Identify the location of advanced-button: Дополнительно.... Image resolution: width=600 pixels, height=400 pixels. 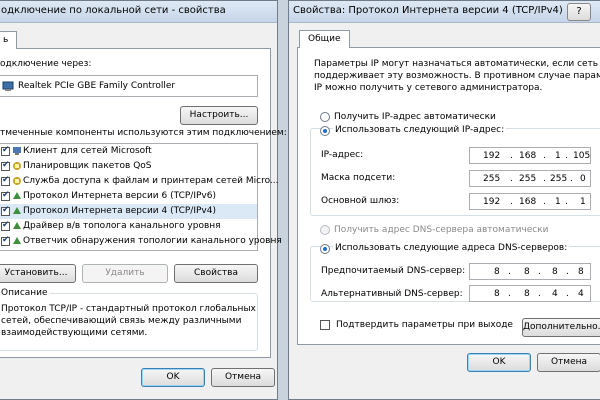
(561, 327).